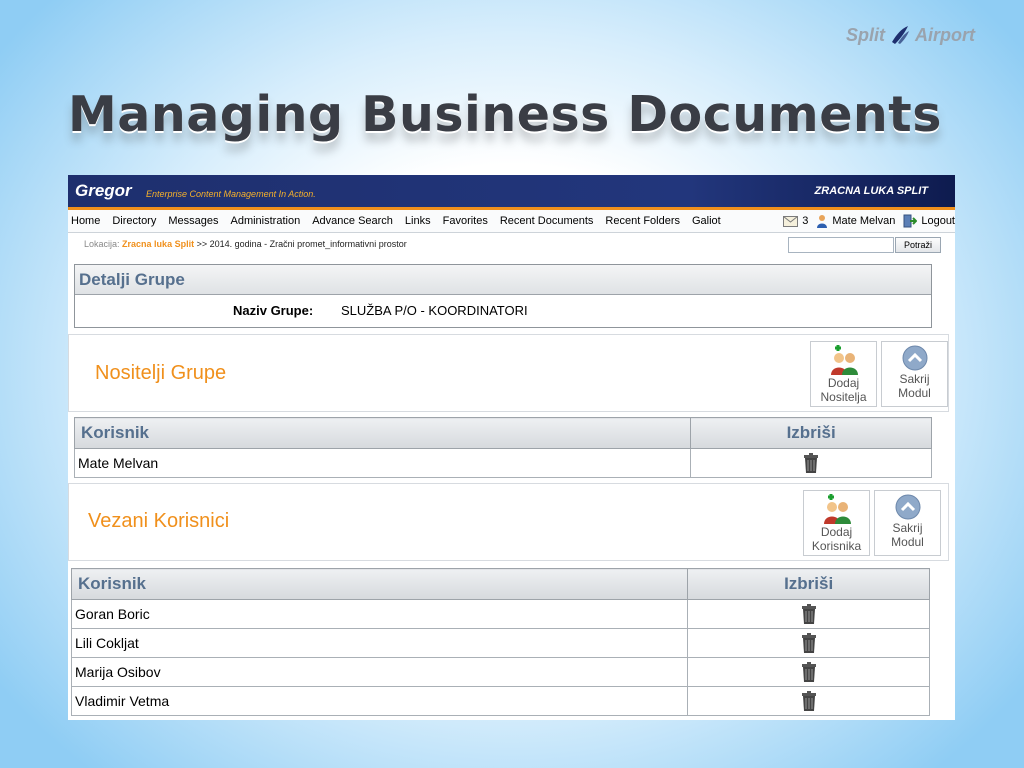 The image size is (1024, 768). Describe the element at coordinates (158, 244) in the screenshot. I see `breadcrumb-link: Zracna luka Split` at that location.